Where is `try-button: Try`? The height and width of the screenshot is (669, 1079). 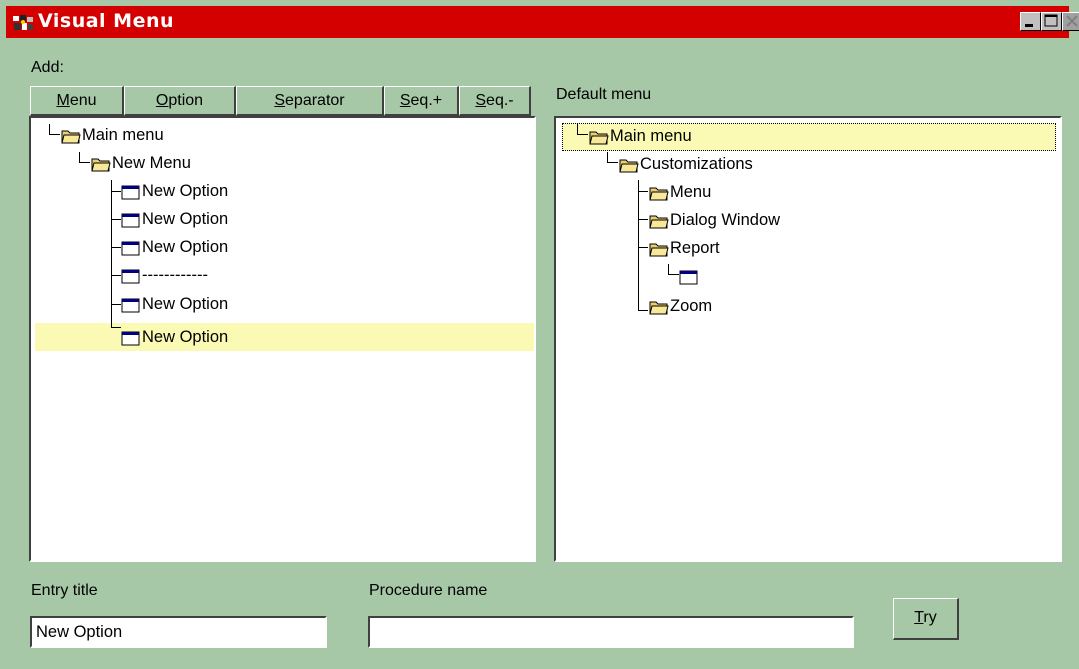 try-button: Try is located at coordinates (926, 619).